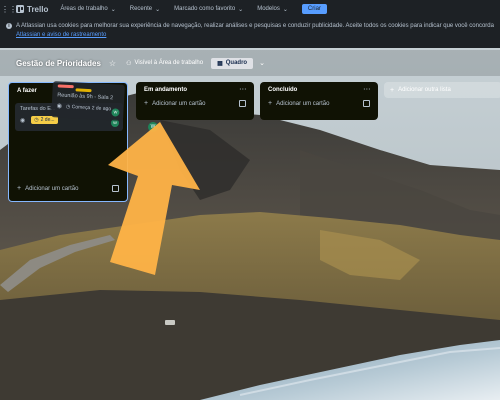 Image resolution: width=500 pixels, height=400 pixels. Describe the element at coordinates (255, 35) in the screenshot. I see `cookie-notice-link: Atlassian e aviso de rastreamento` at that location.